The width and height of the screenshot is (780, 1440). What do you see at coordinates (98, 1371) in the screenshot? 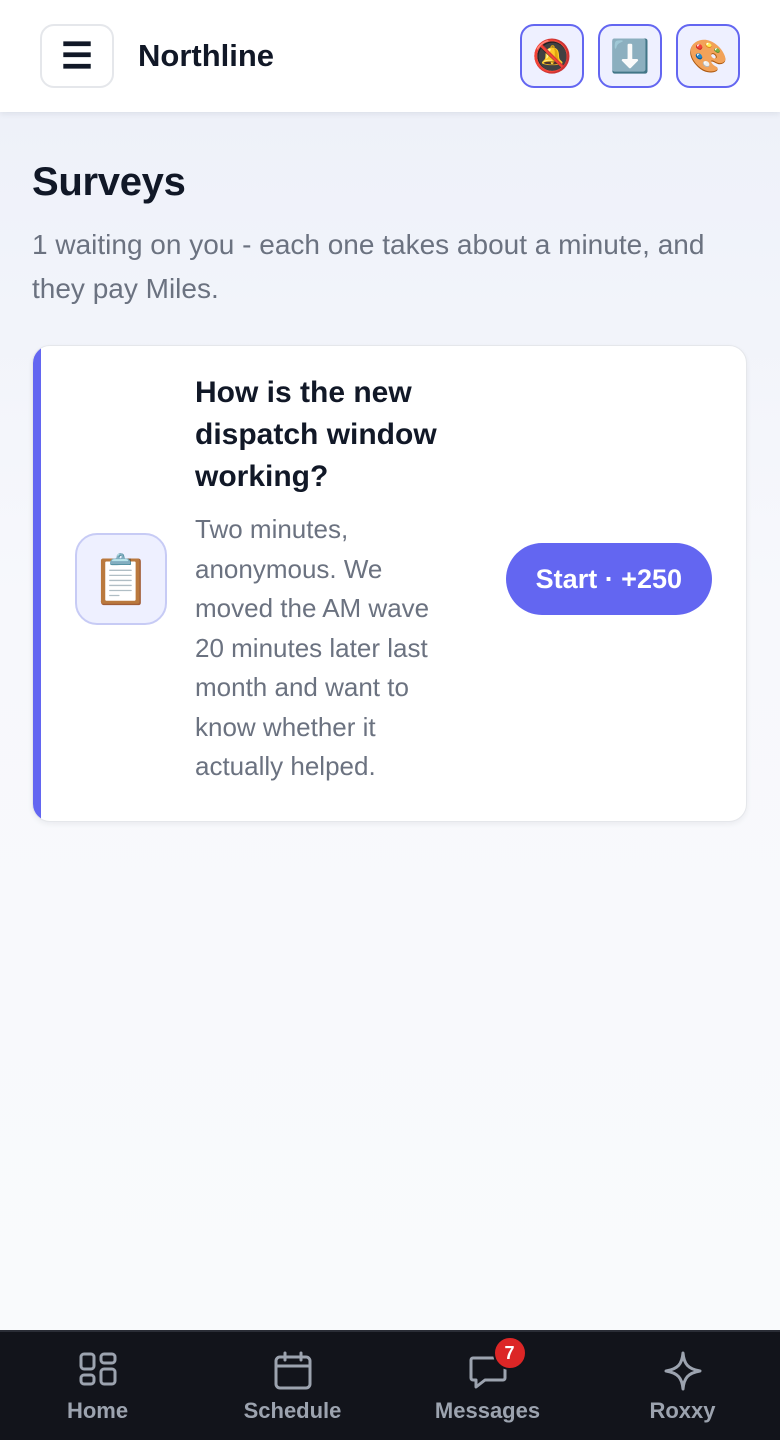
I see `grid-icon` at bounding box center [98, 1371].